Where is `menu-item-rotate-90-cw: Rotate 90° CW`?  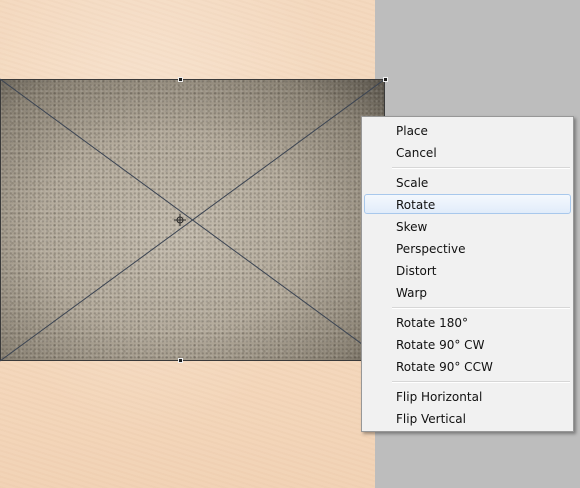 menu-item-rotate-90-cw: Rotate 90° CW is located at coordinates (467, 344).